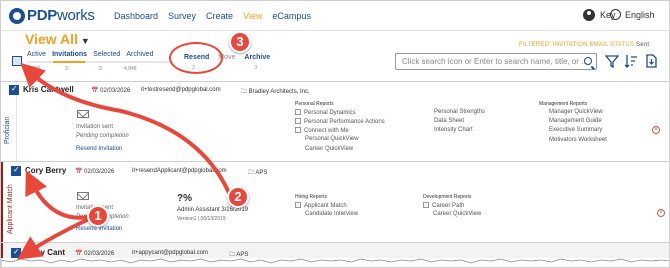 This screenshot has height=268, width=670. I want to click on row-name: Cory Berry, so click(45, 170).